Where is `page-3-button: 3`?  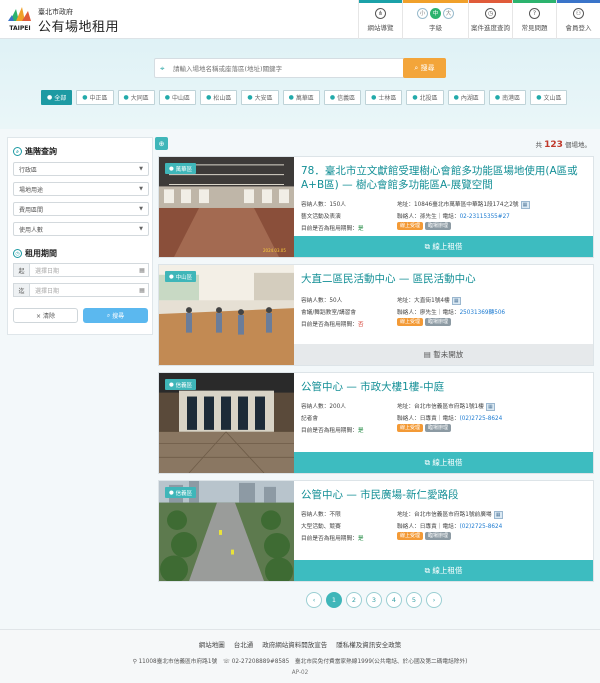 page-3-button: 3 is located at coordinates (374, 600).